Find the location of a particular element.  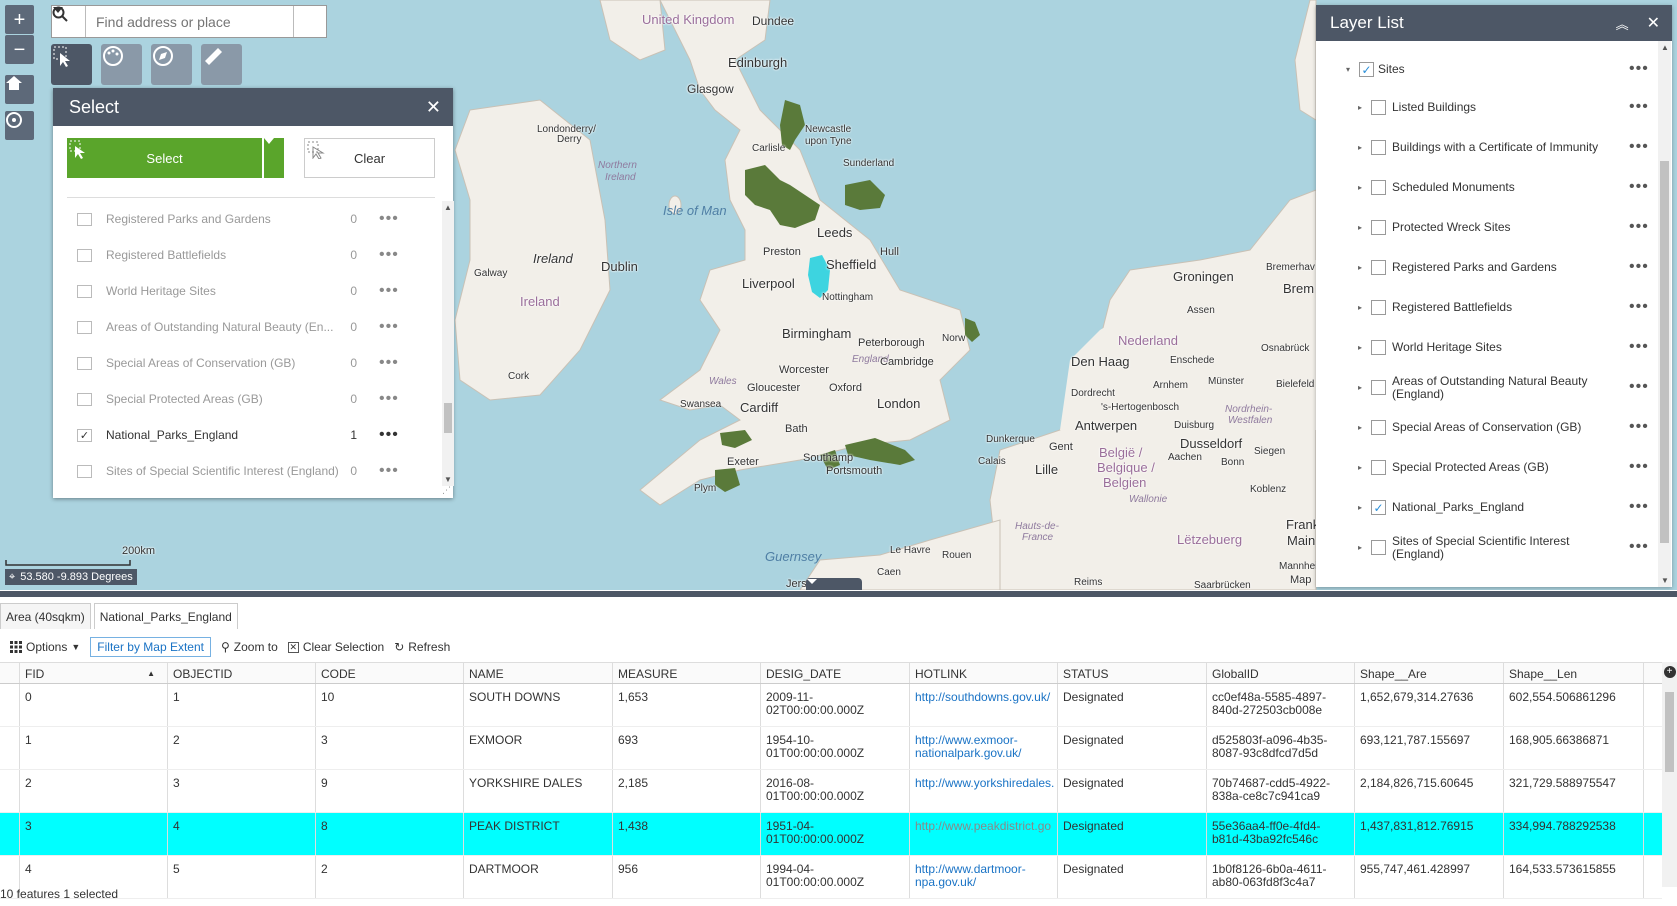

table-cell: http://www.exmoor- nationalpark.gov.uk/ is located at coordinates (984, 748).